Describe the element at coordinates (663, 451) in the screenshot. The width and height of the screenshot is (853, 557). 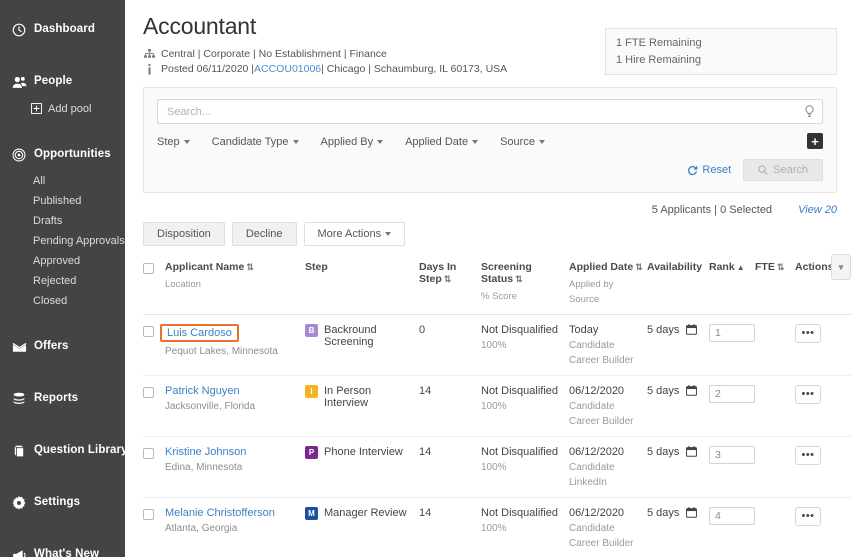
I see `availability-text: 5 days` at that location.